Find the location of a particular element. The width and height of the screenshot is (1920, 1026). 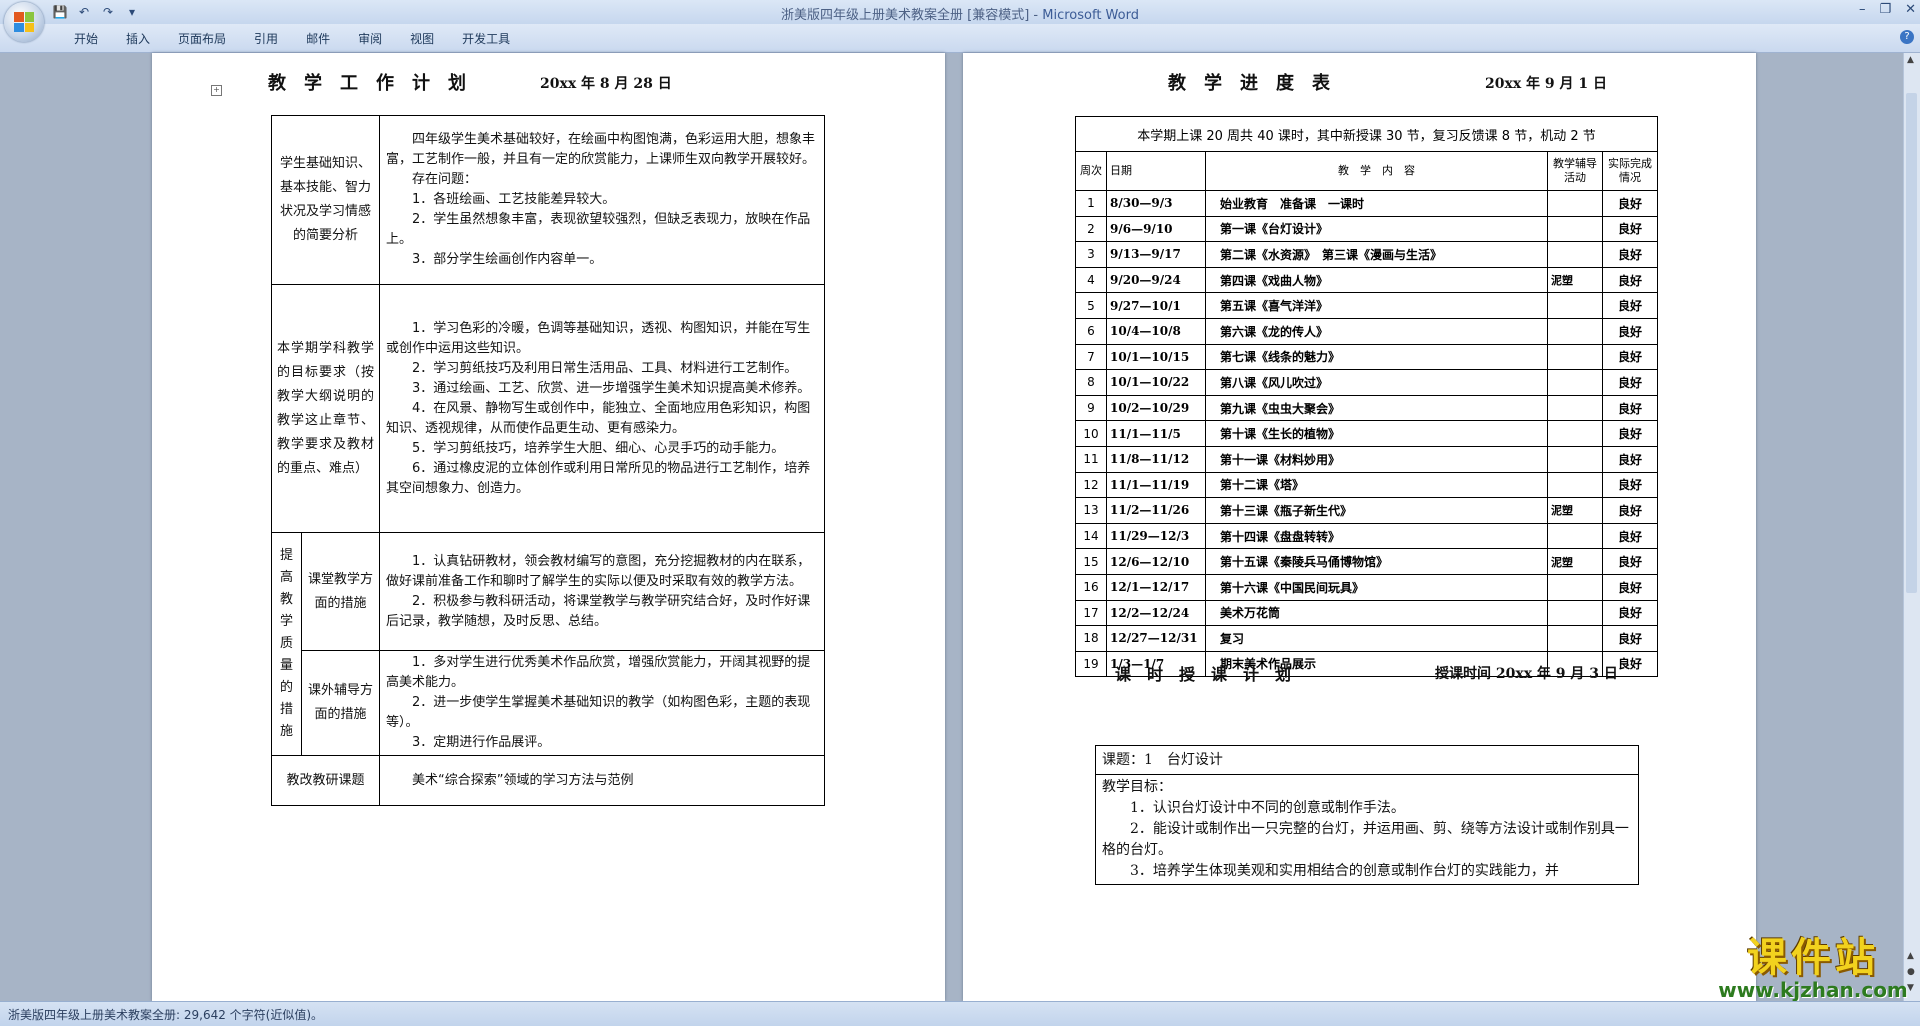

table-row: 2 9/6—9/10 第一课《台灯设计》 良好 is located at coordinates (1366, 229).